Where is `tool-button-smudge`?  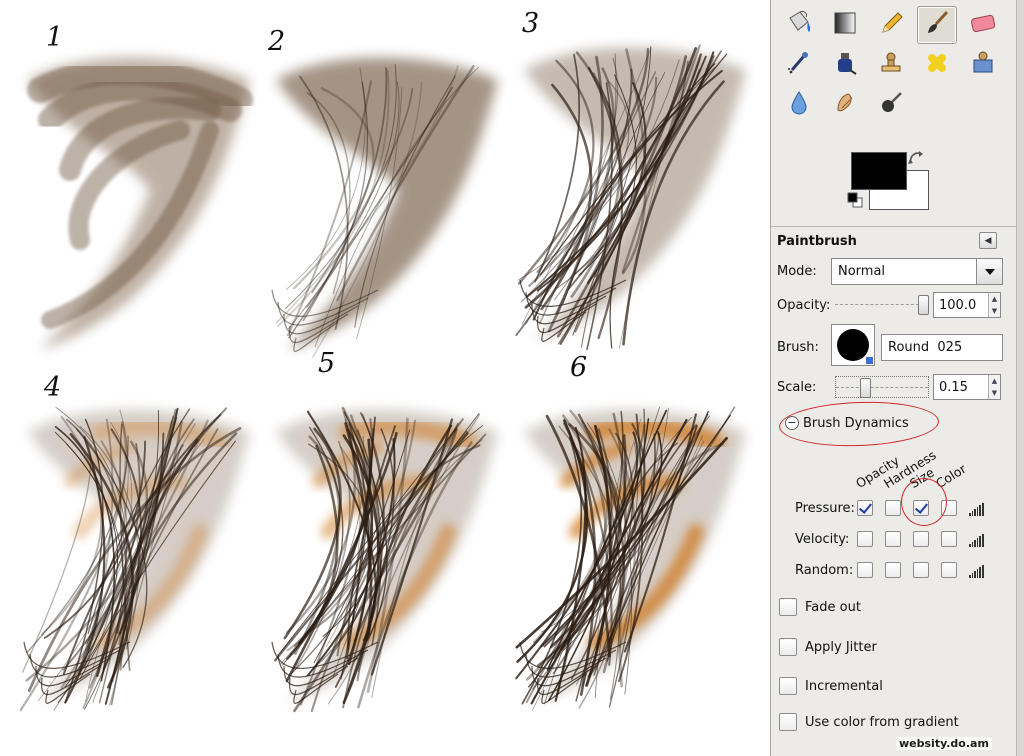
tool-button-smudge is located at coordinates (845, 105).